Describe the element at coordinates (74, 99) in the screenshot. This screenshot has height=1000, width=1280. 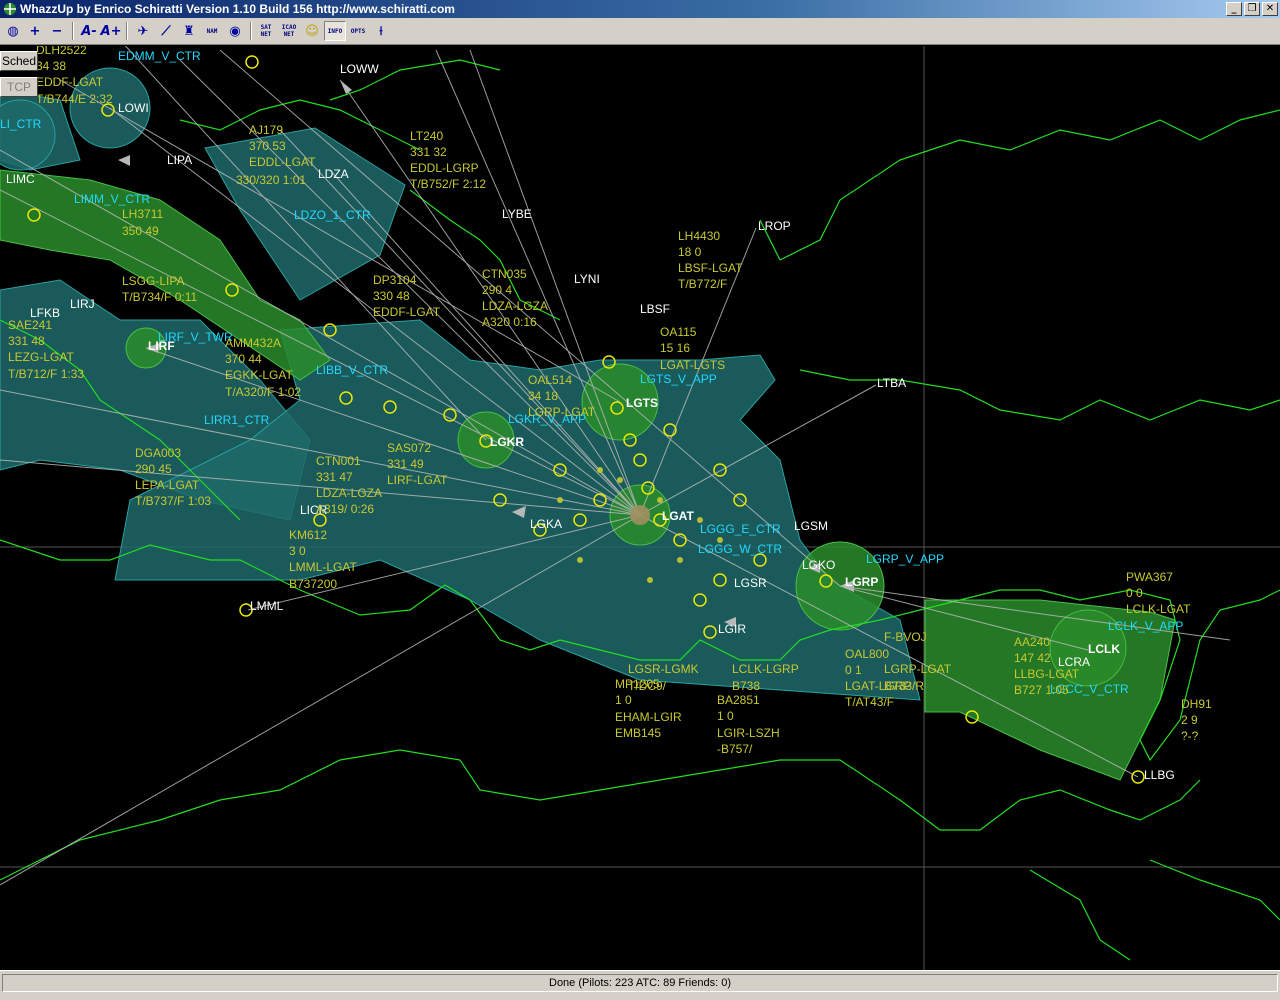
I see `svg-text: T/B744/E 2:32` at that location.